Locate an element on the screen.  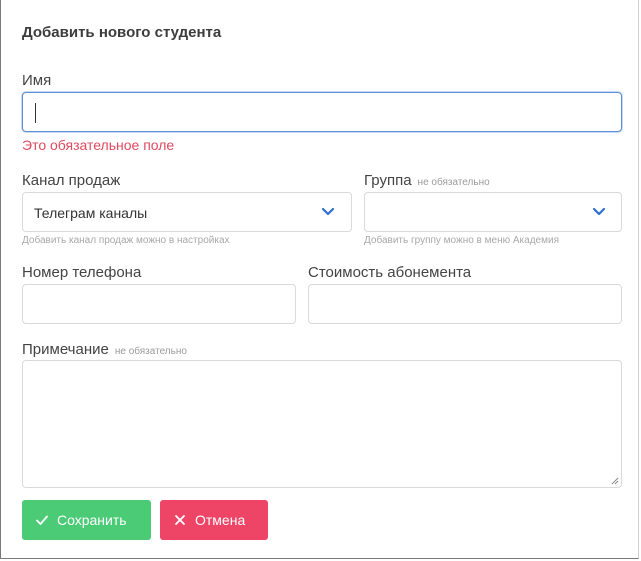
group-help: Добавить группу можно в меню Академия is located at coordinates (461, 240).